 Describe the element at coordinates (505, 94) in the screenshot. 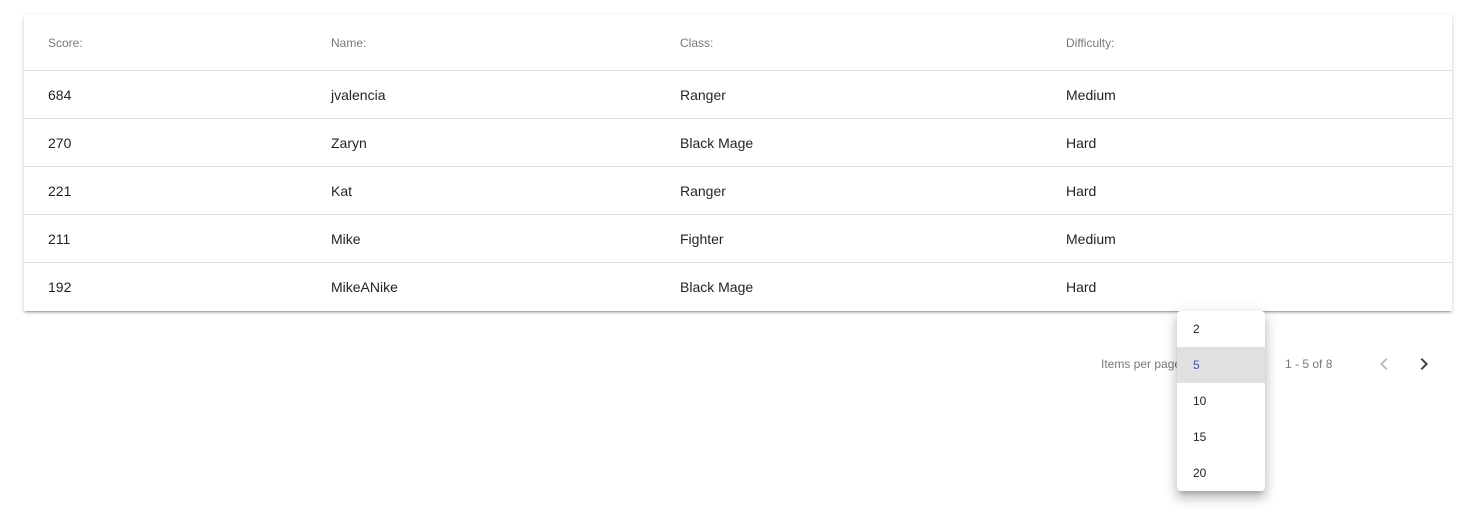

I see `name-cell: jvalencia` at that location.